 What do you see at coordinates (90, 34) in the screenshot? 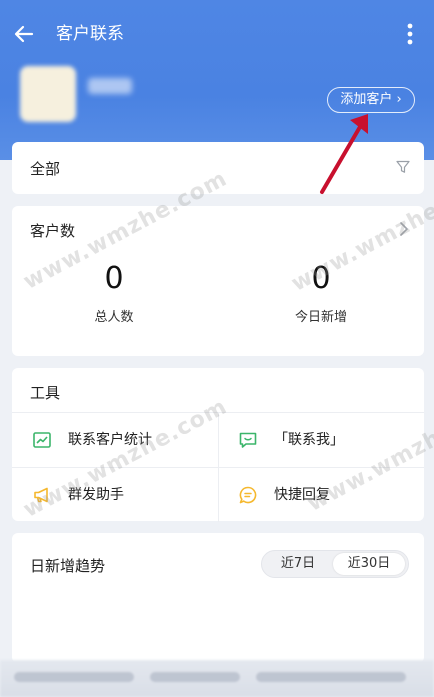
I see `page-title: 客户联系` at bounding box center [90, 34].